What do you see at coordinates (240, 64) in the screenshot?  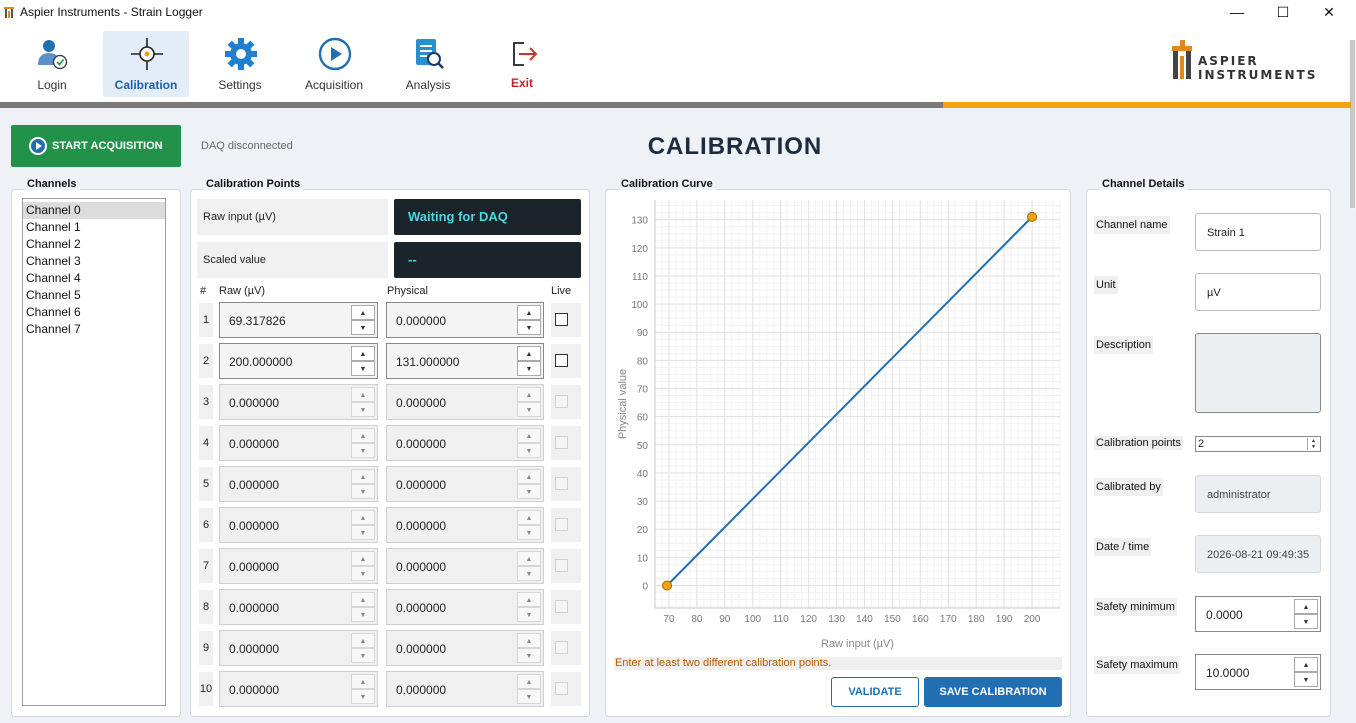 I see `settings-tool-button: Settings` at bounding box center [240, 64].